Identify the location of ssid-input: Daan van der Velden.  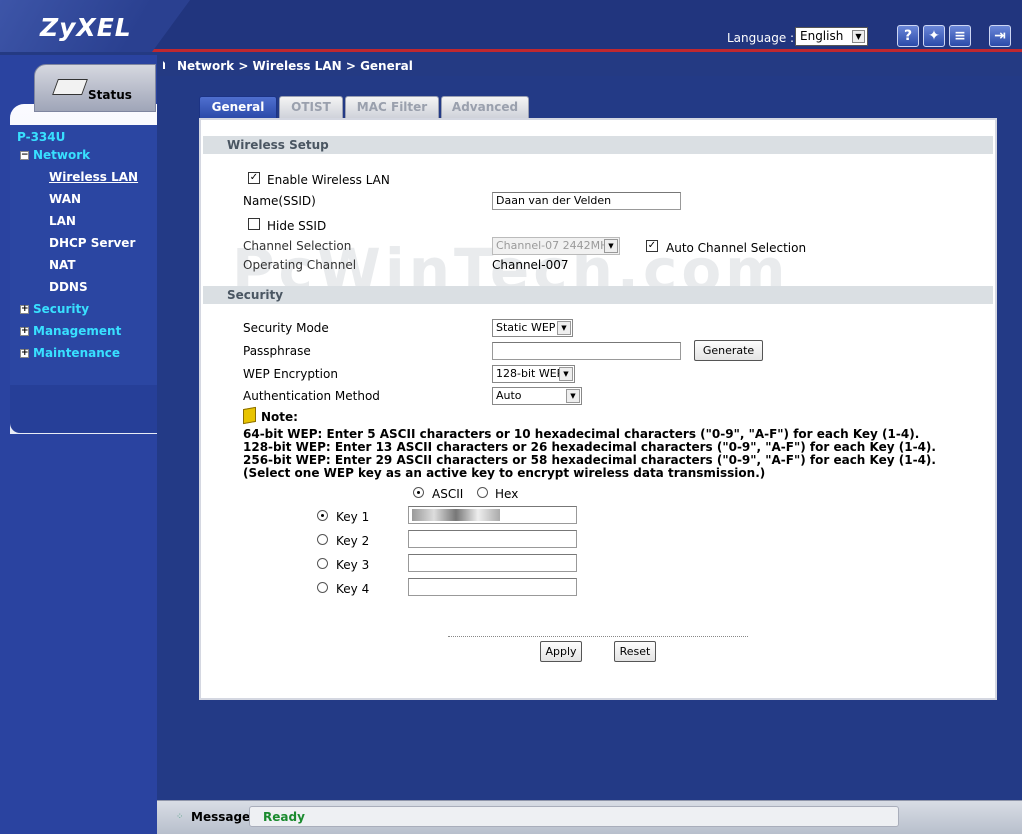
(586, 201).